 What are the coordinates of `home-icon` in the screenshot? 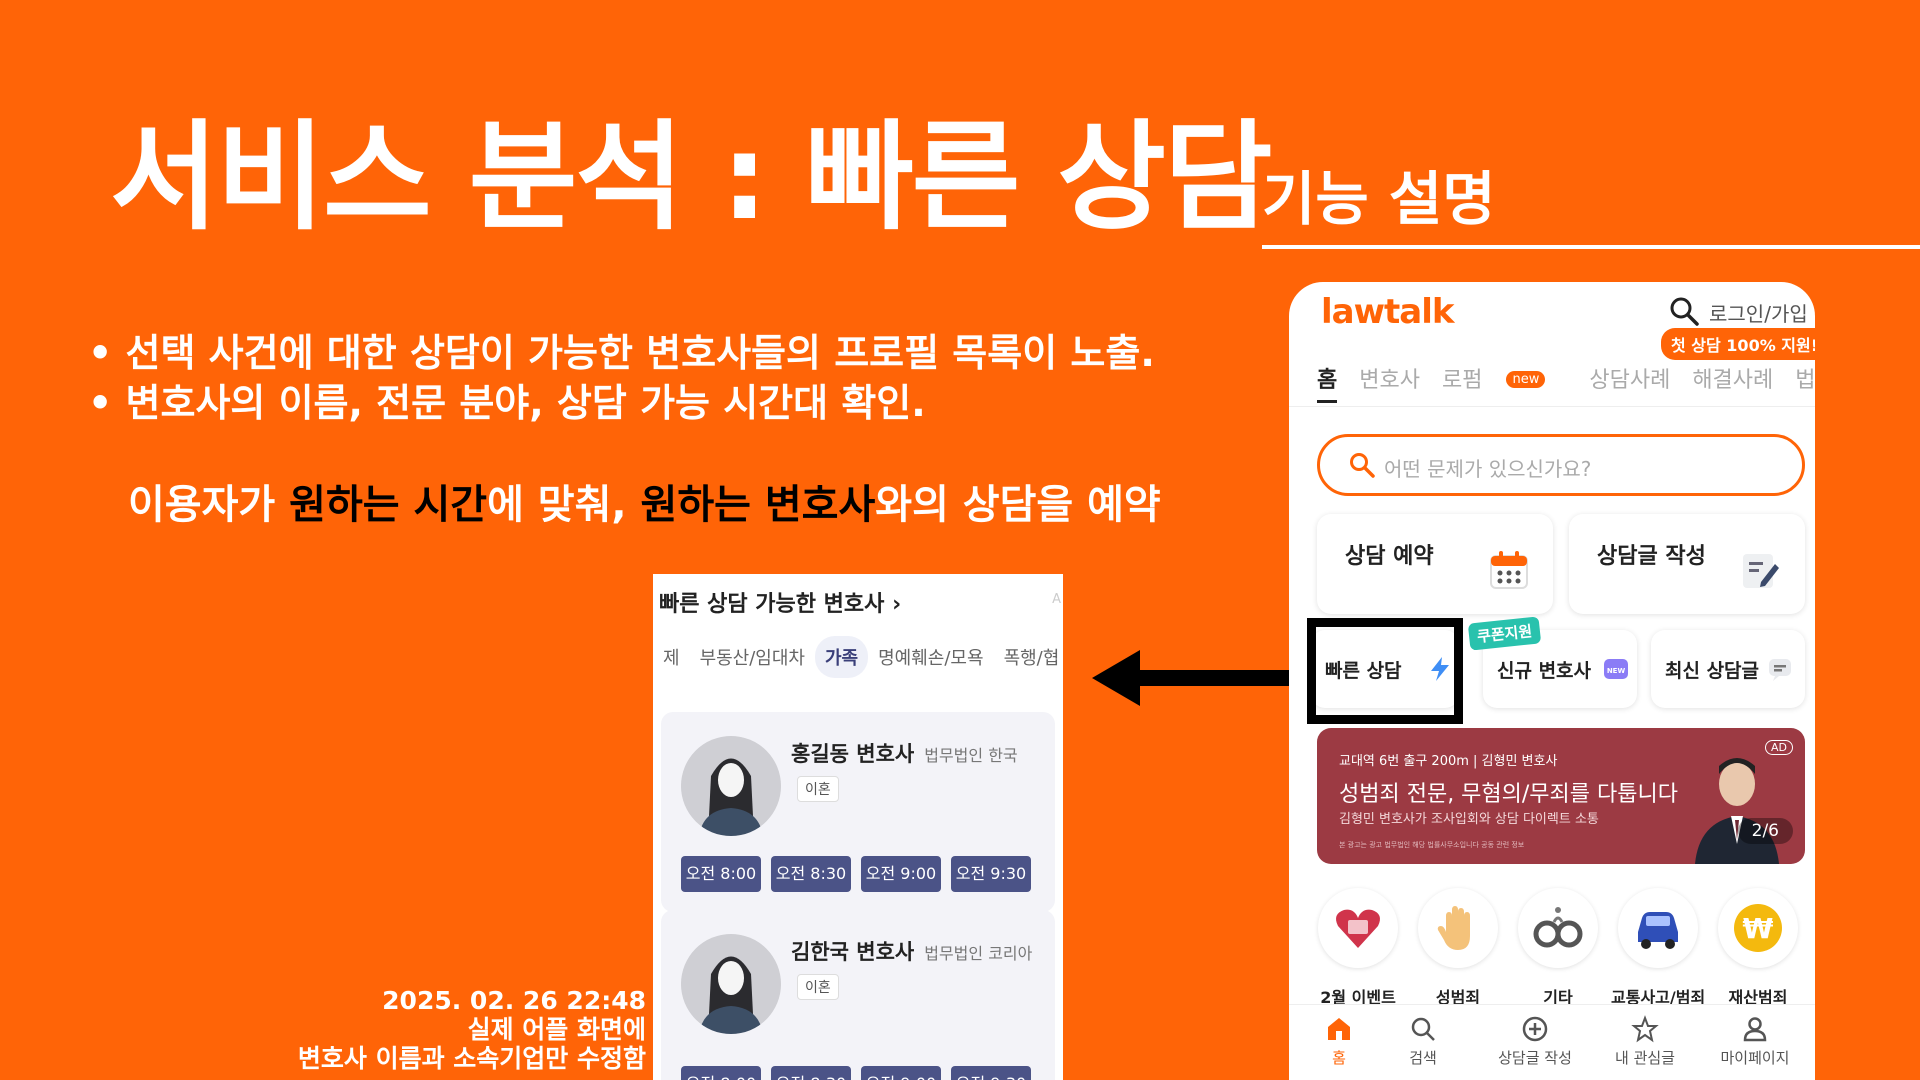 It's located at (1339, 1029).